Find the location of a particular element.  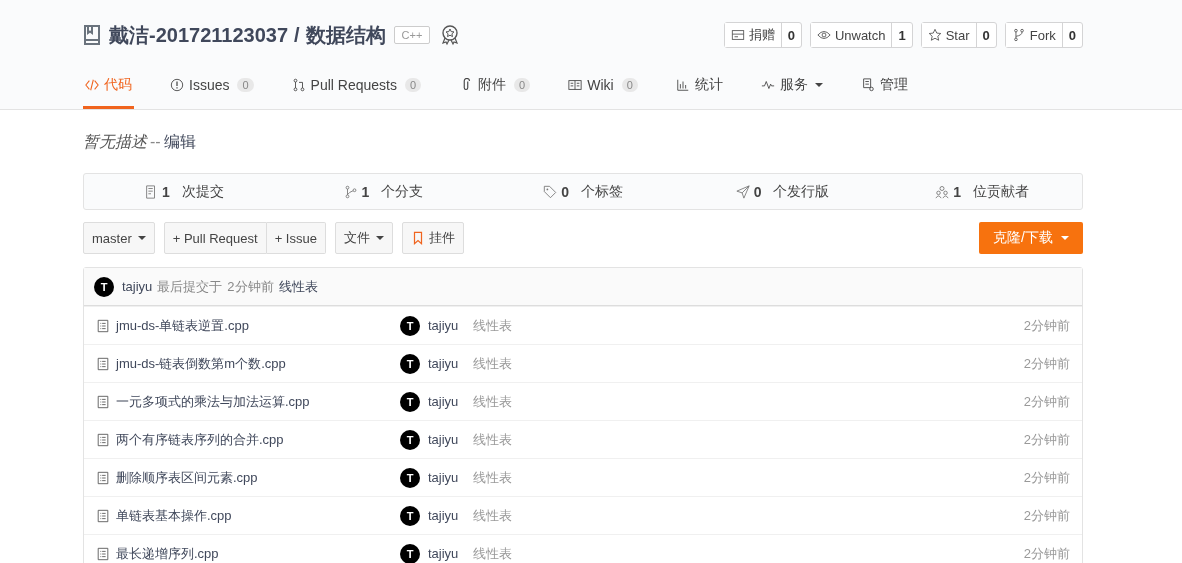

file-link: jmu-ds-链表倒数第m个数.cpp is located at coordinates (201, 363).